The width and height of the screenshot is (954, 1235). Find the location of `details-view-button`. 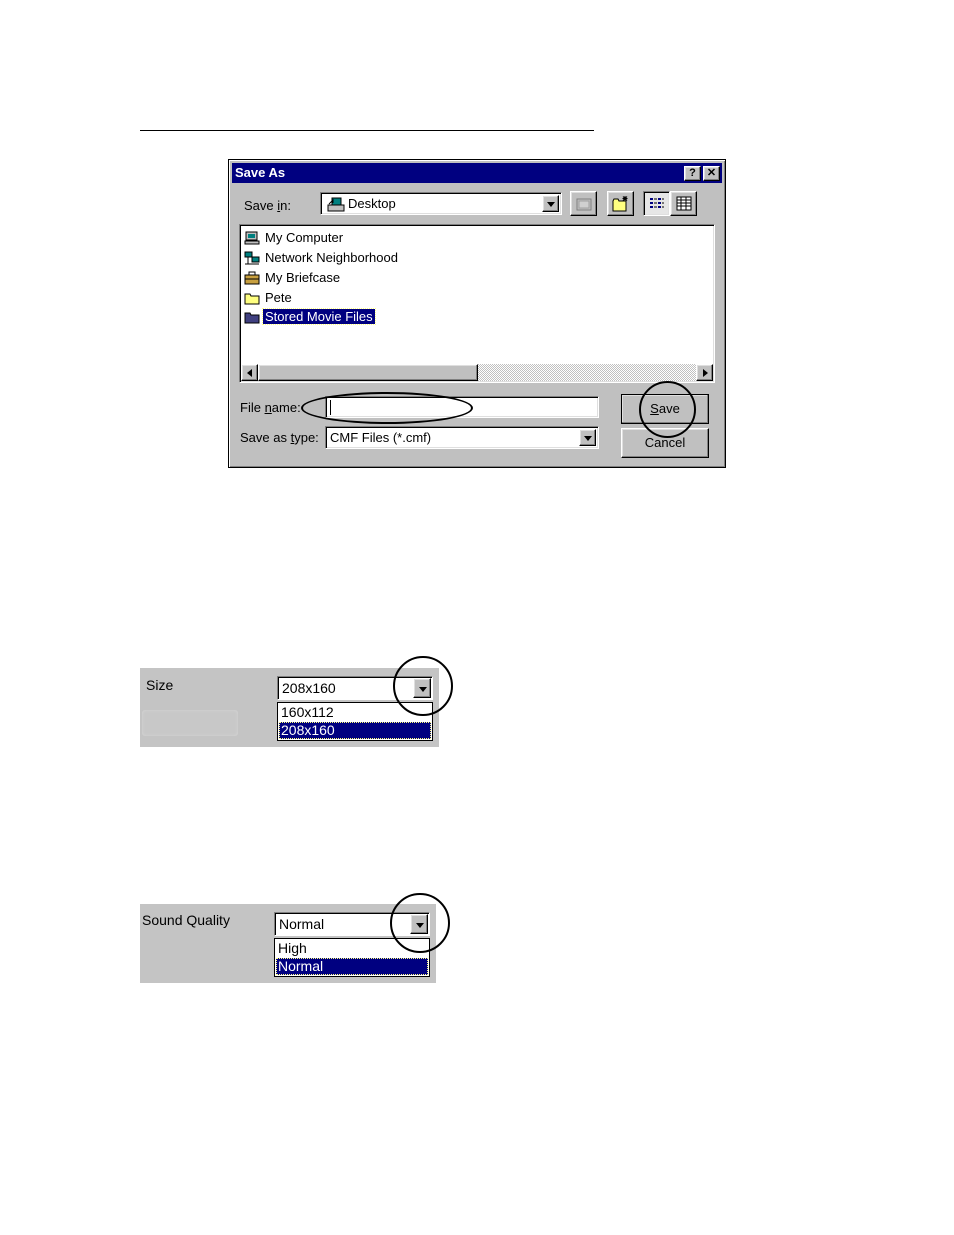

details-view-button is located at coordinates (683, 203).